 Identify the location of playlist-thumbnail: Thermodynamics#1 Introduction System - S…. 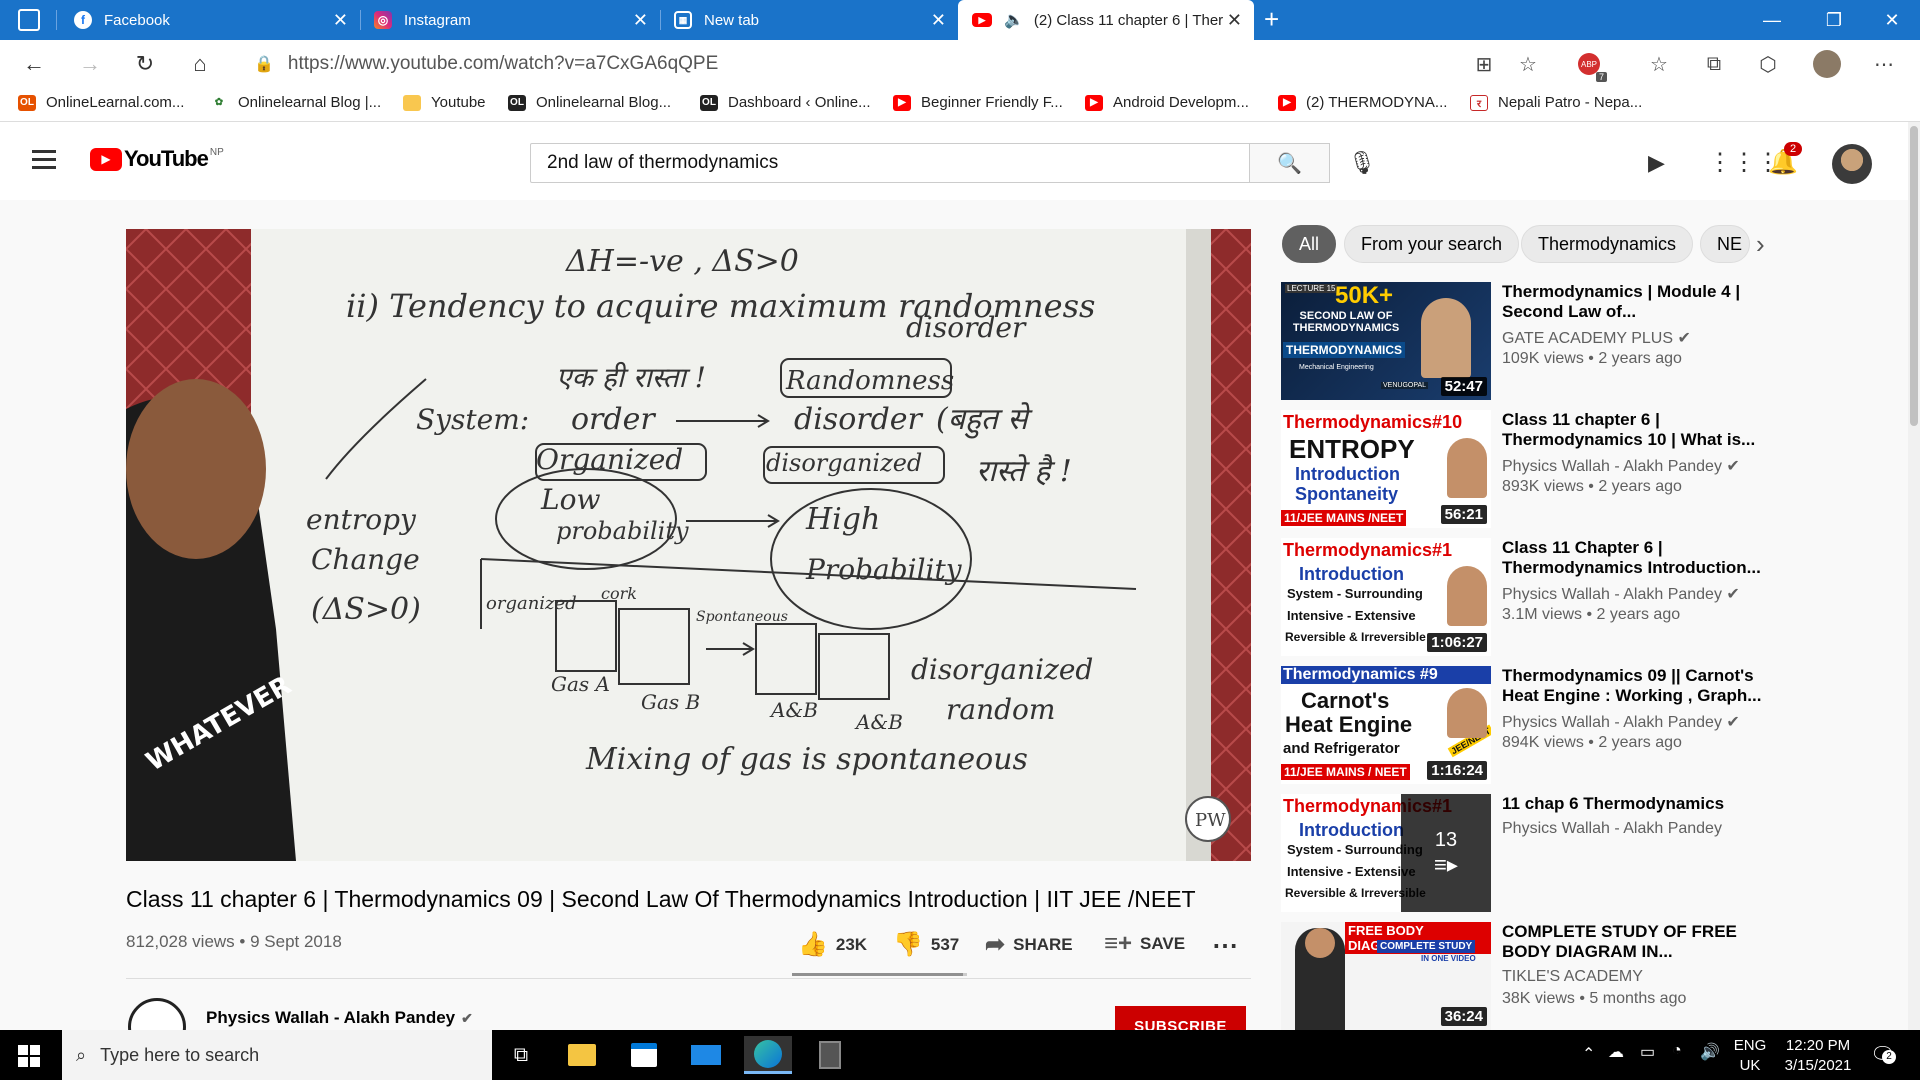
(1386, 853).